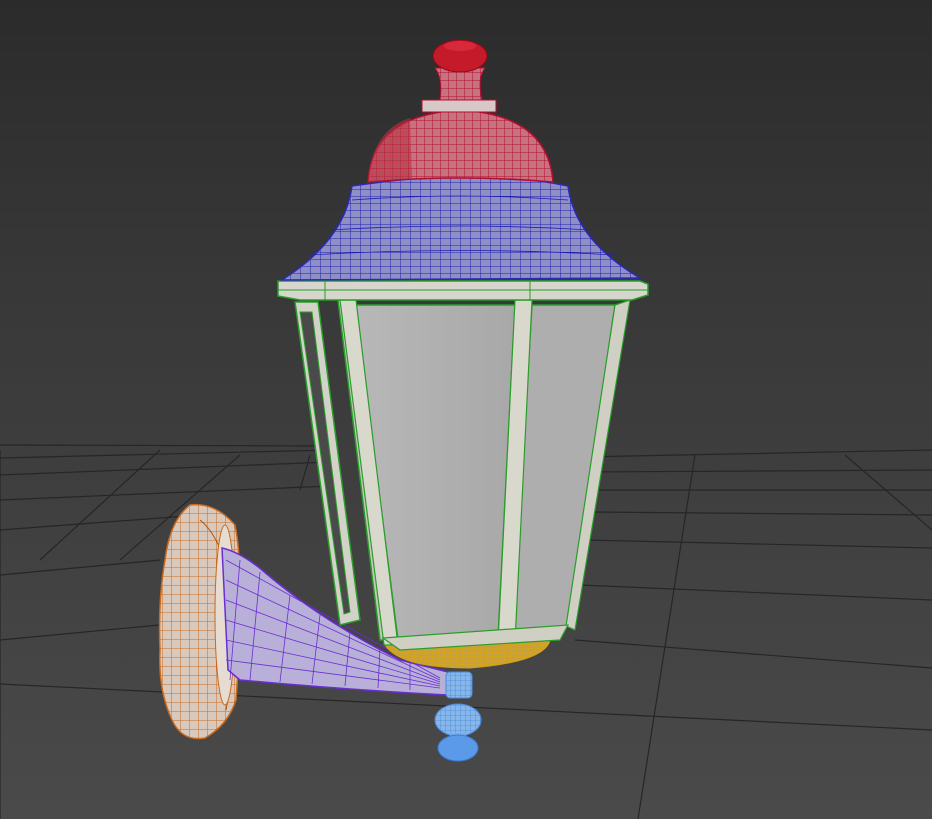 The image size is (932, 819). What do you see at coordinates (460, 146) in the screenshot?
I see `dome` at bounding box center [460, 146].